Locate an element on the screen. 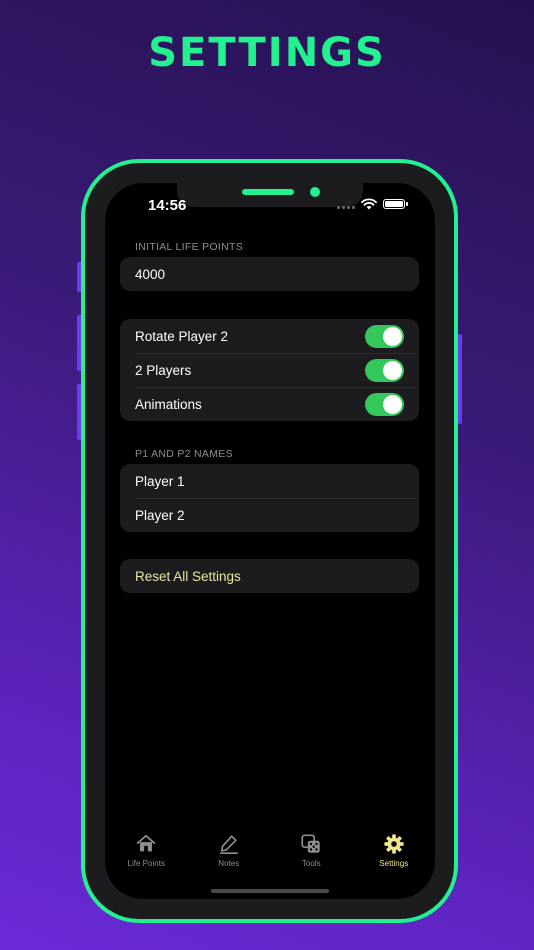 This screenshot has height=950, width=534. house-icon is located at coordinates (146, 843).